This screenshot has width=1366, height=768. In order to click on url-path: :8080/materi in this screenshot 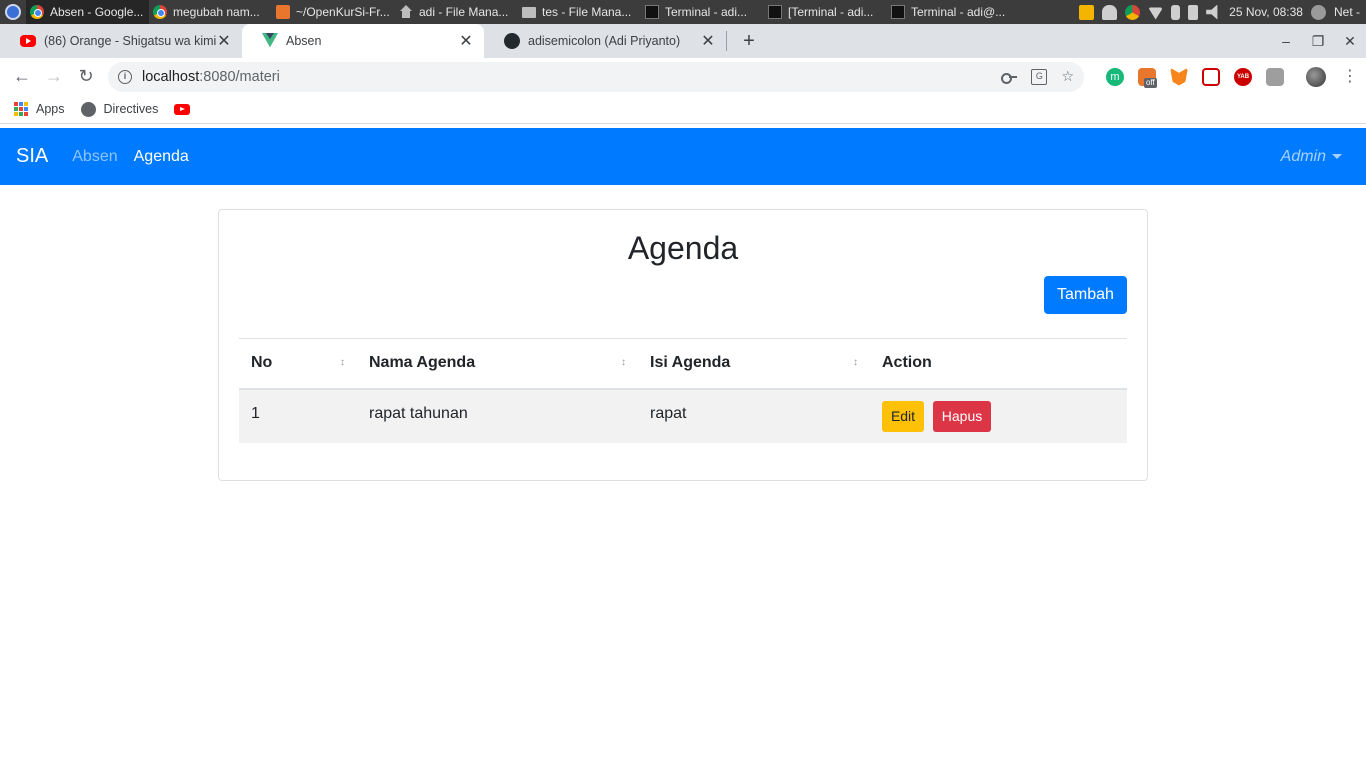, I will do `click(239, 76)`.